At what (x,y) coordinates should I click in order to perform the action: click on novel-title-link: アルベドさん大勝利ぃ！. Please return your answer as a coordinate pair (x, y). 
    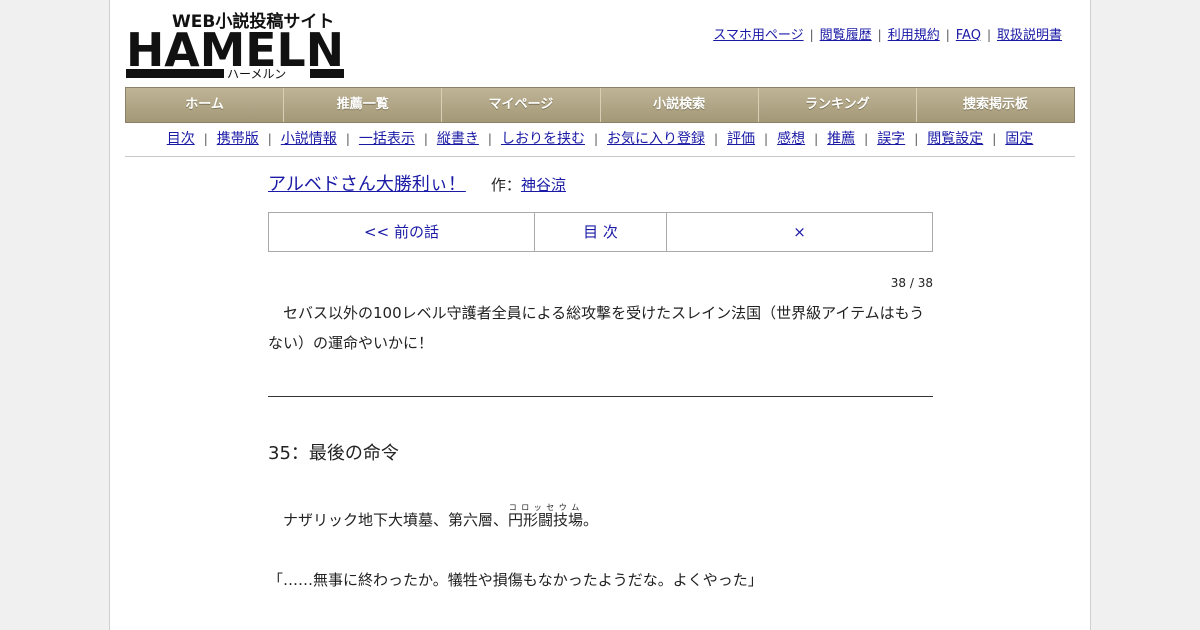
    Looking at the image, I should click on (367, 184).